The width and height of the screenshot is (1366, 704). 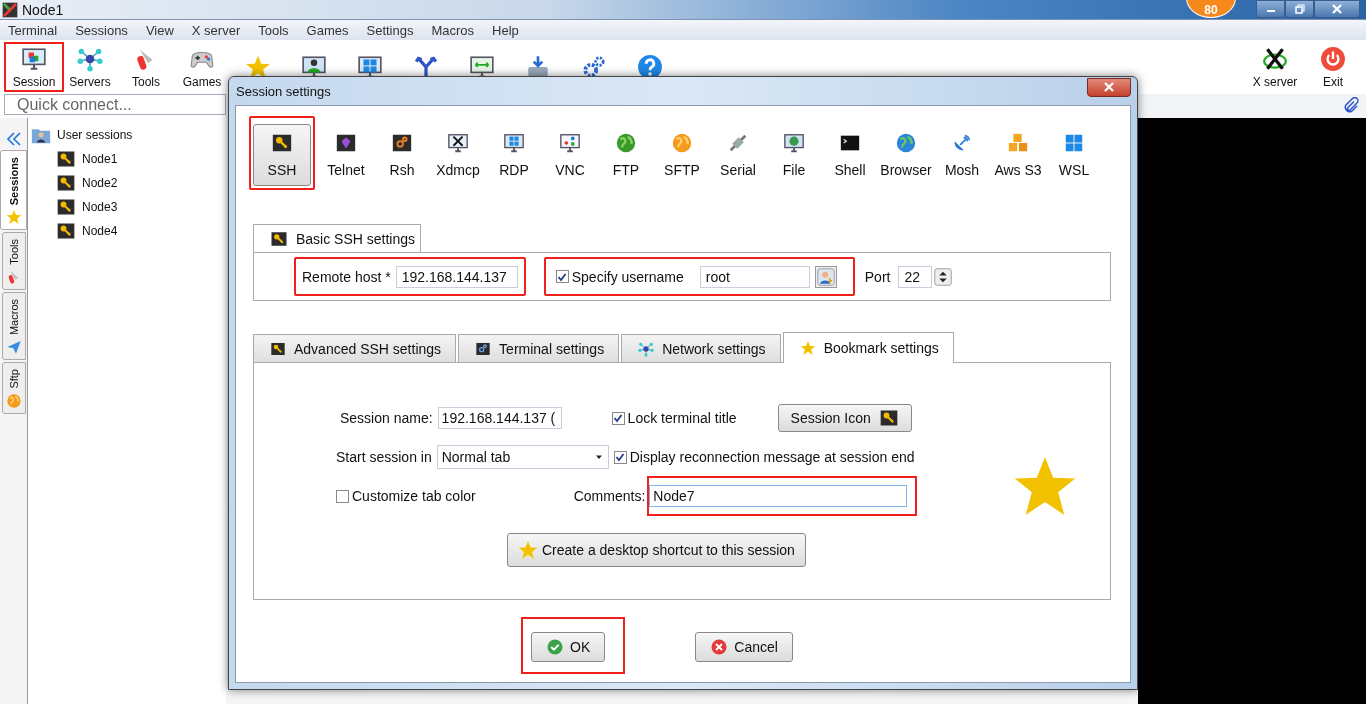 What do you see at coordinates (794, 155) in the screenshot?
I see `session-type-button: File` at bounding box center [794, 155].